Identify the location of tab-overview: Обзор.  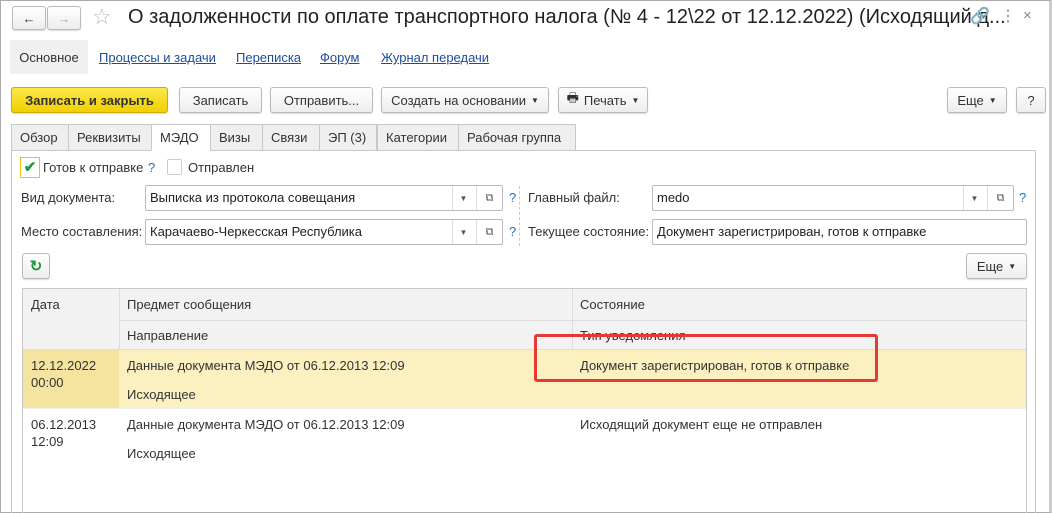
(40, 137).